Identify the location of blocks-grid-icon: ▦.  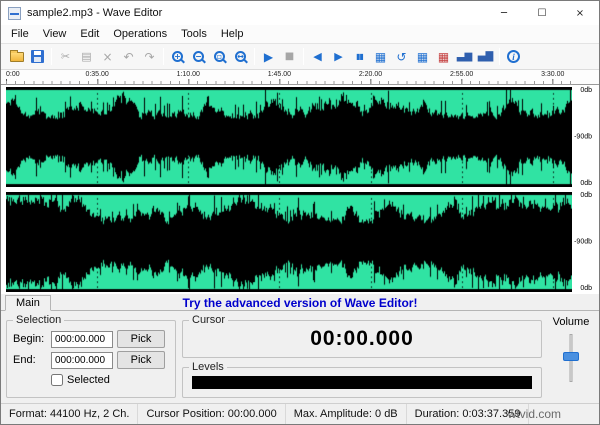
(380, 56).